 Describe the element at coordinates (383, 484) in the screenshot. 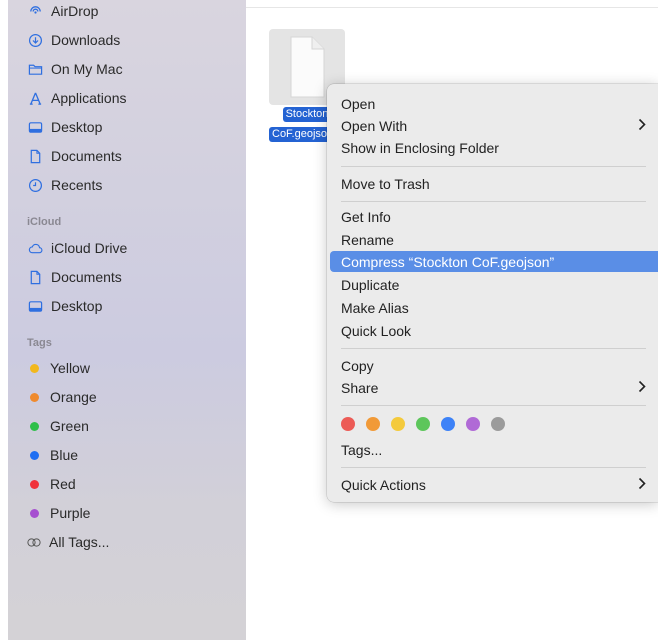

I see `menu-item-label: Quick Actions` at that location.